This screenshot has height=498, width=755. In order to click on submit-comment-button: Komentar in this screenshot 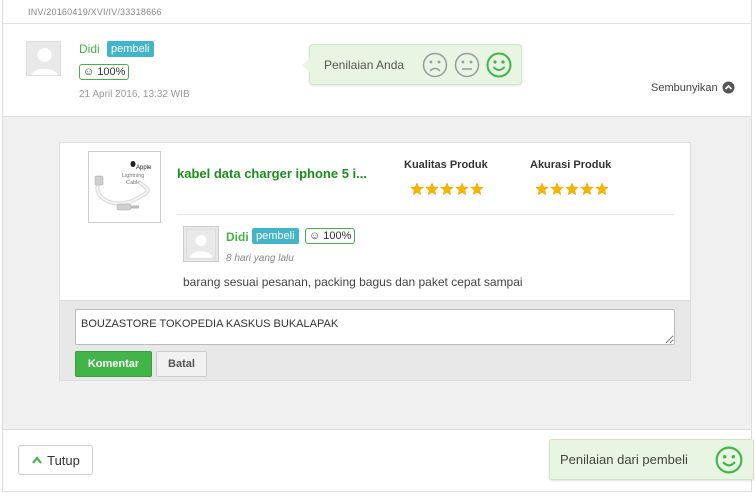, I will do `click(113, 364)`.